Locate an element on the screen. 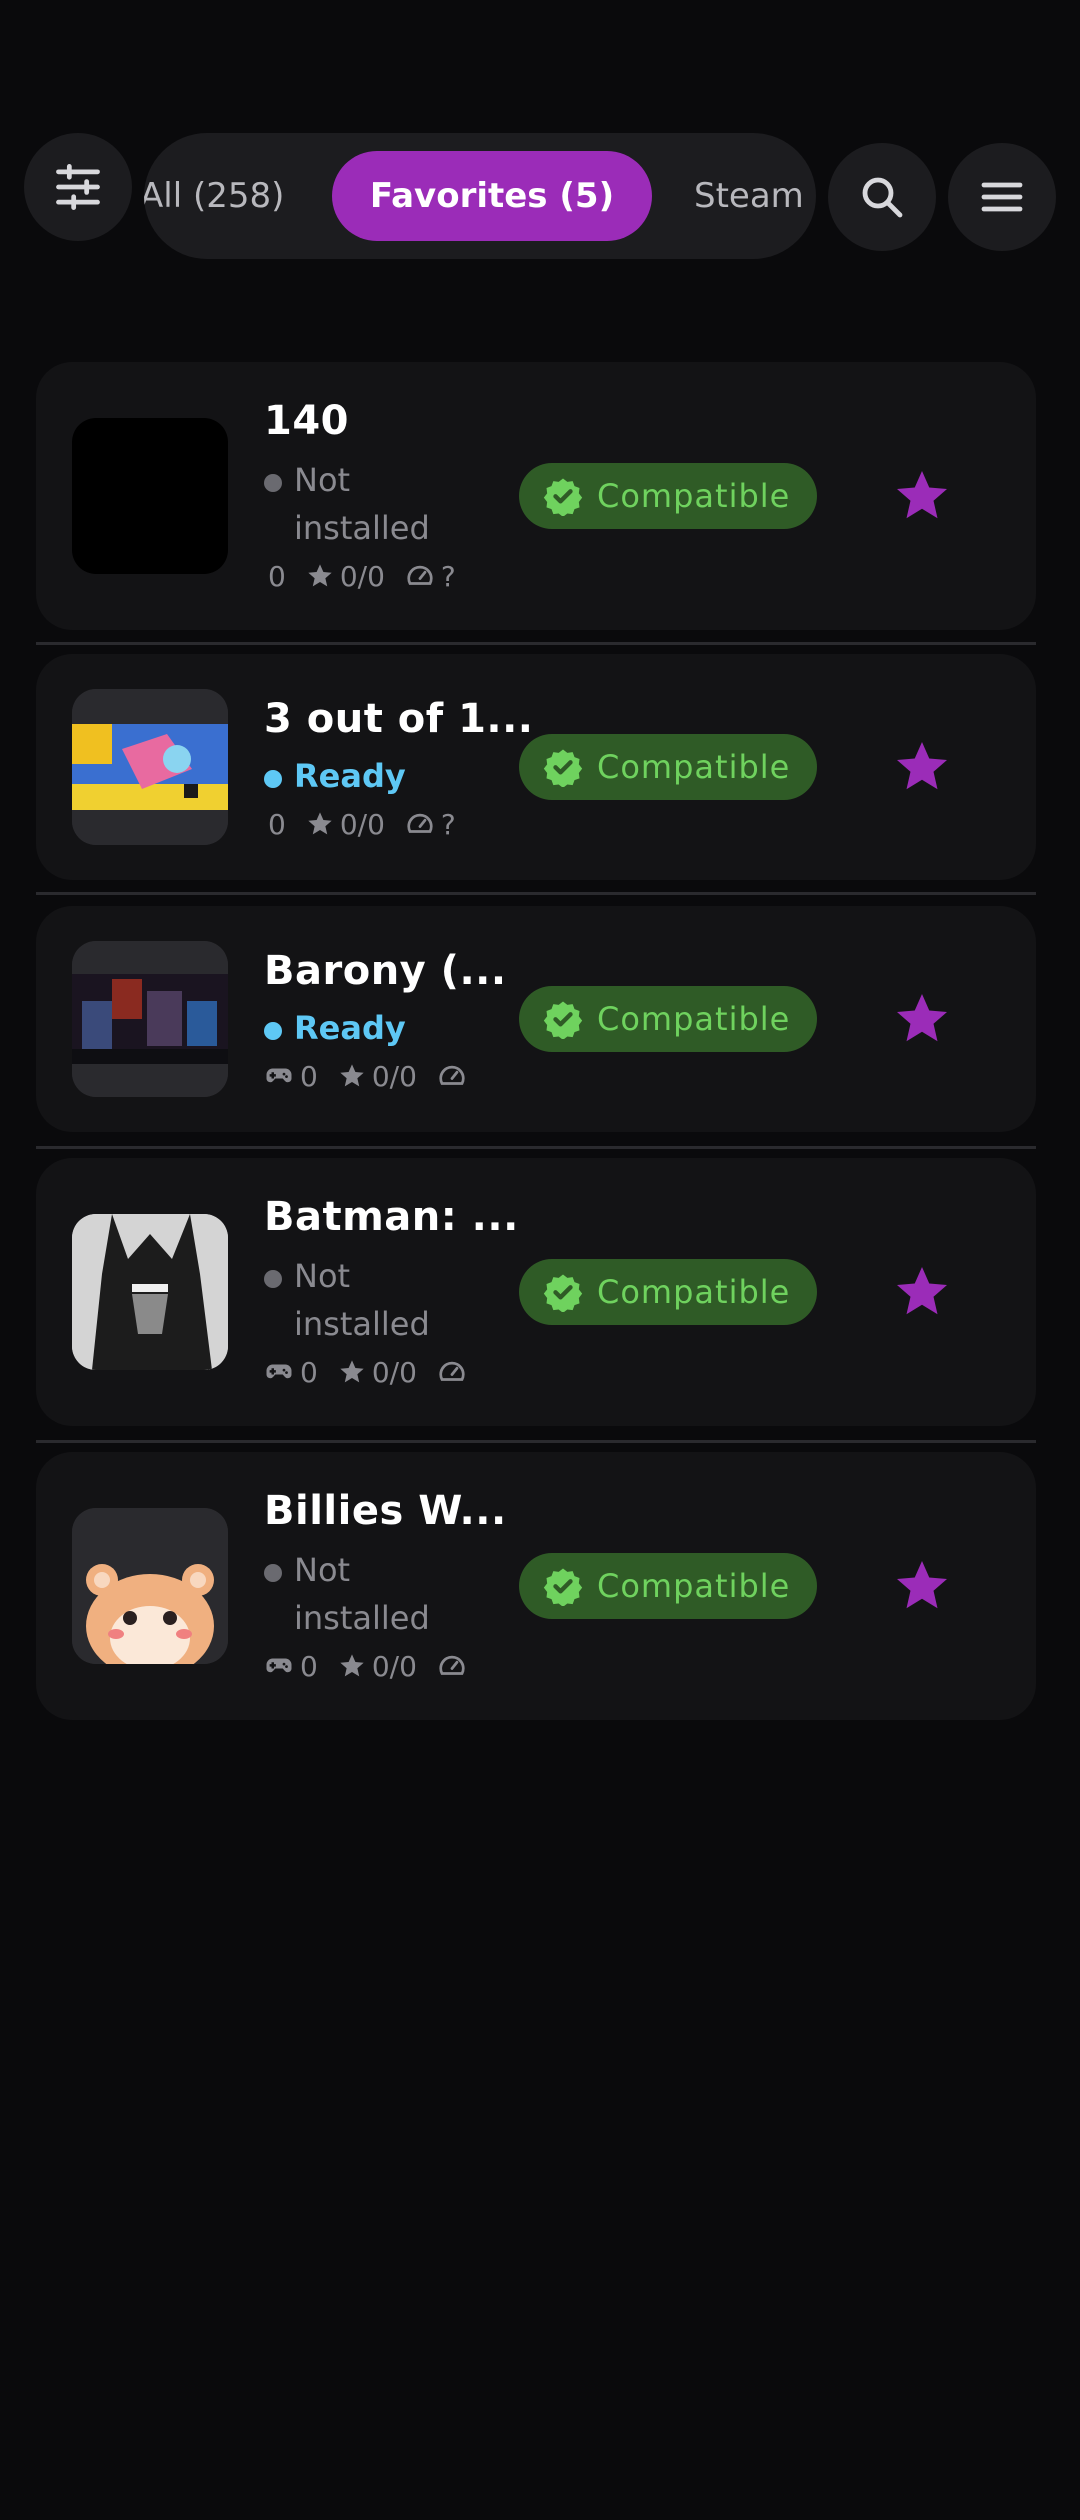 This screenshot has height=2520, width=1080. tab-all: All (258) is located at coordinates (214, 196).